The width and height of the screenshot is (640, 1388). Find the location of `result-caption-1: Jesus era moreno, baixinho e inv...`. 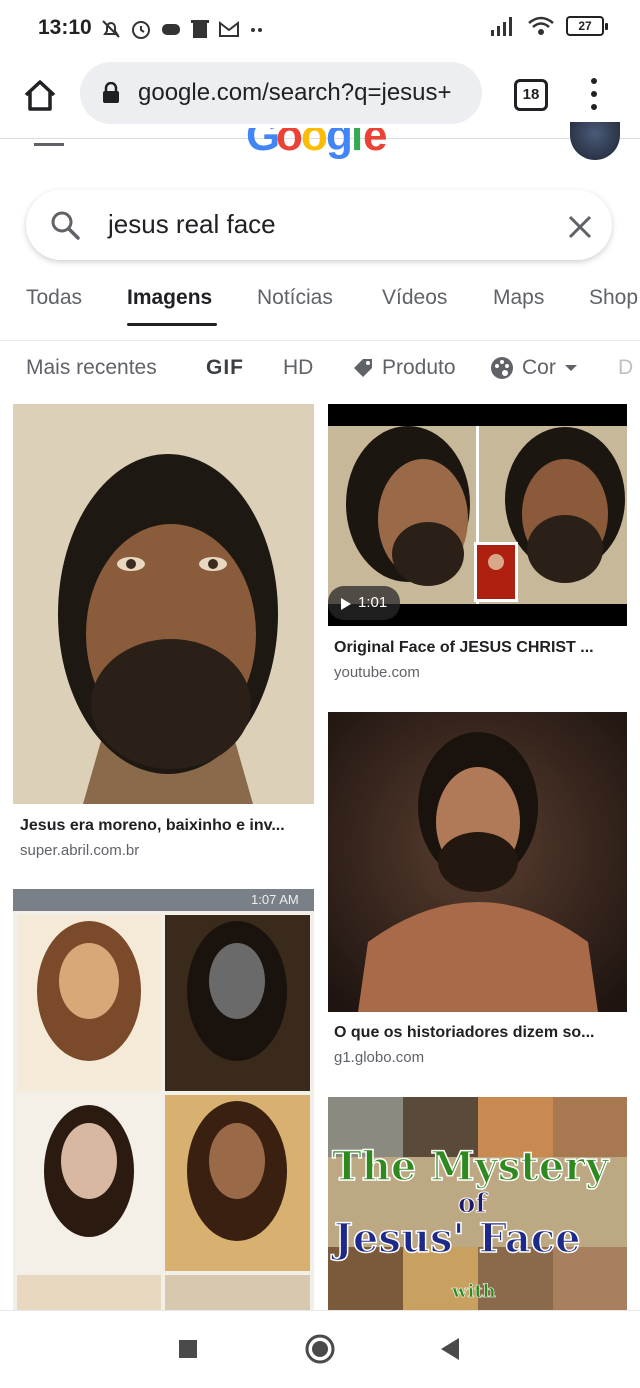

result-caption-1: Jesus era moreno, baixinho e inv... is located at coordinates (165, 826).